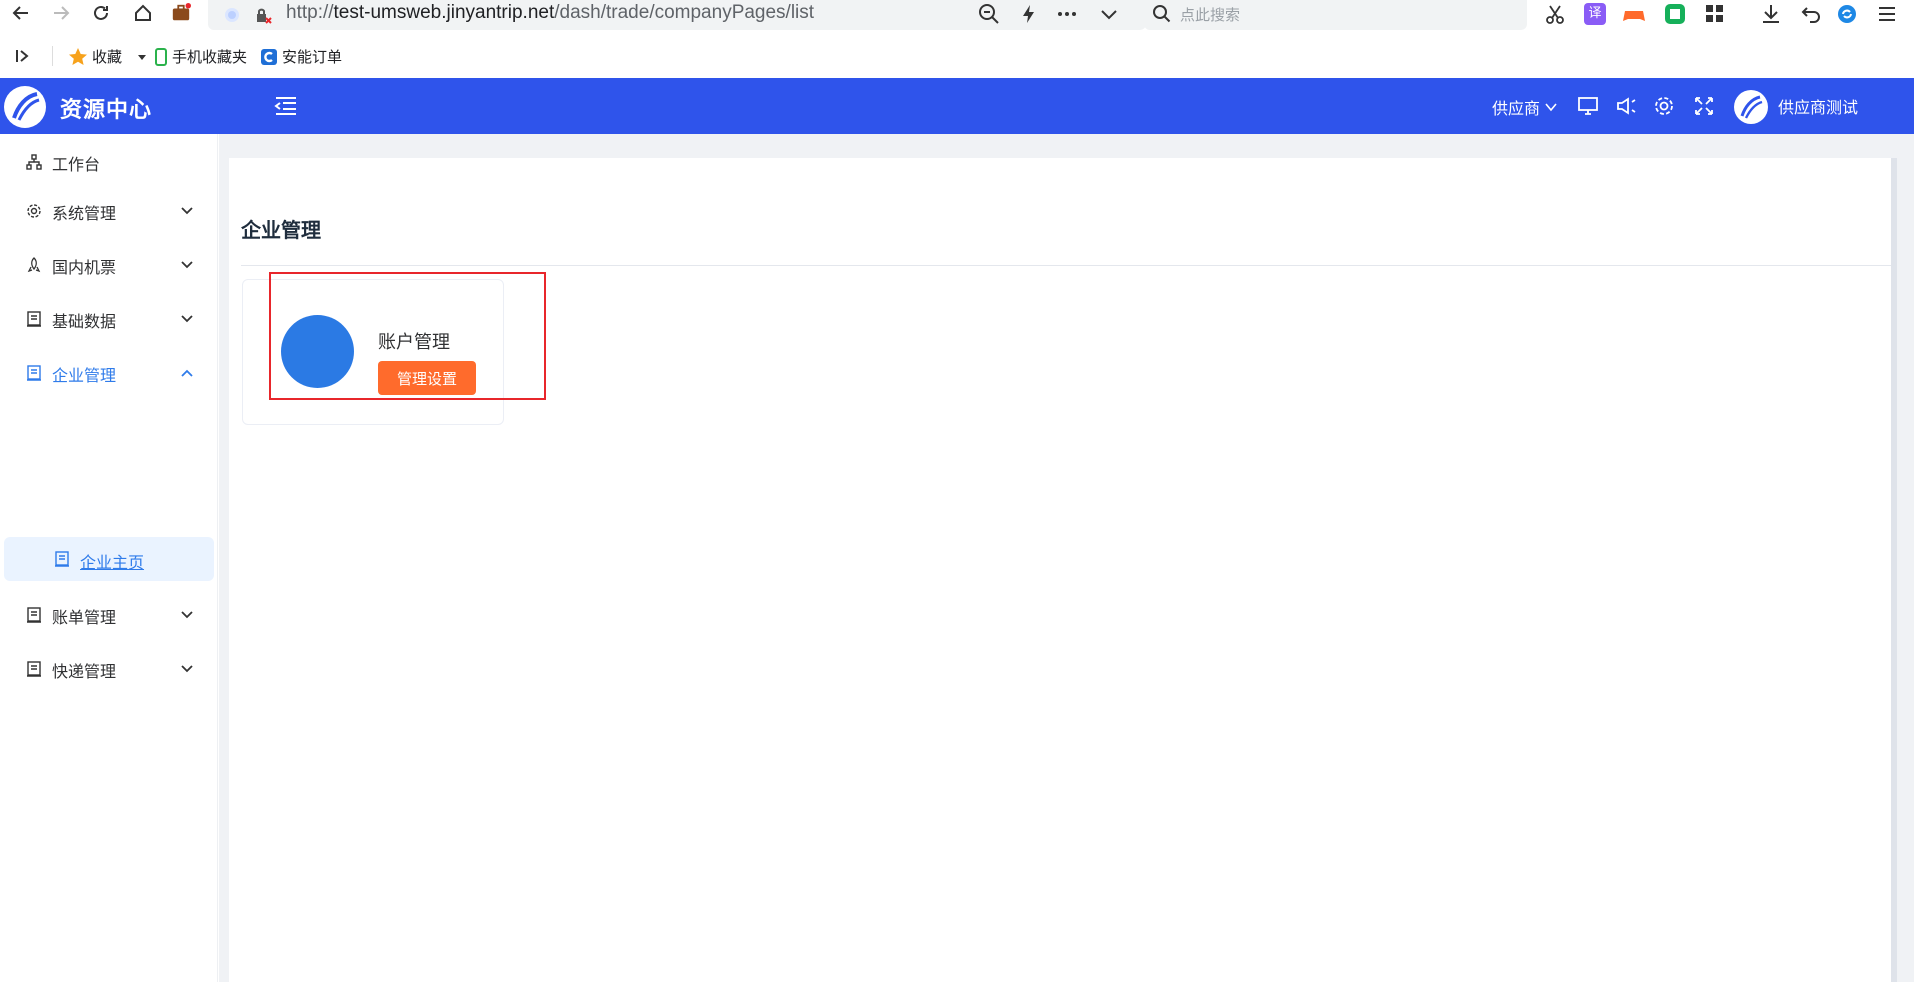 This screenshot has height=982, width=1914. I want to click on sidebar-subitem-enterprise-home: 企业主页, so click(109, 559).